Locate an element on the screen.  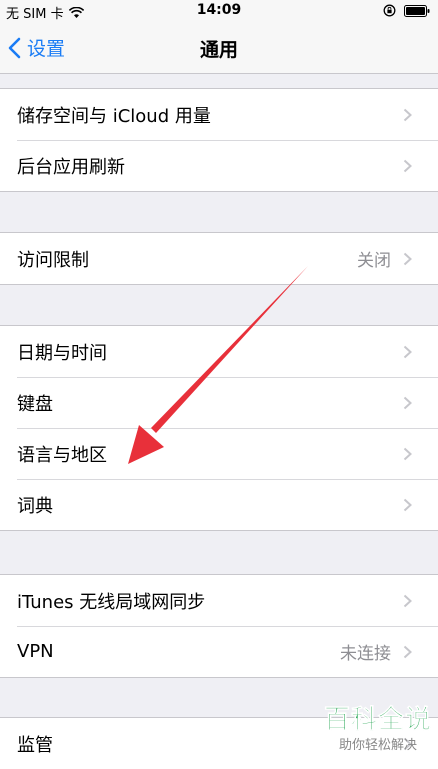
rotation-lock-icon is located at coordinates (389, 10).